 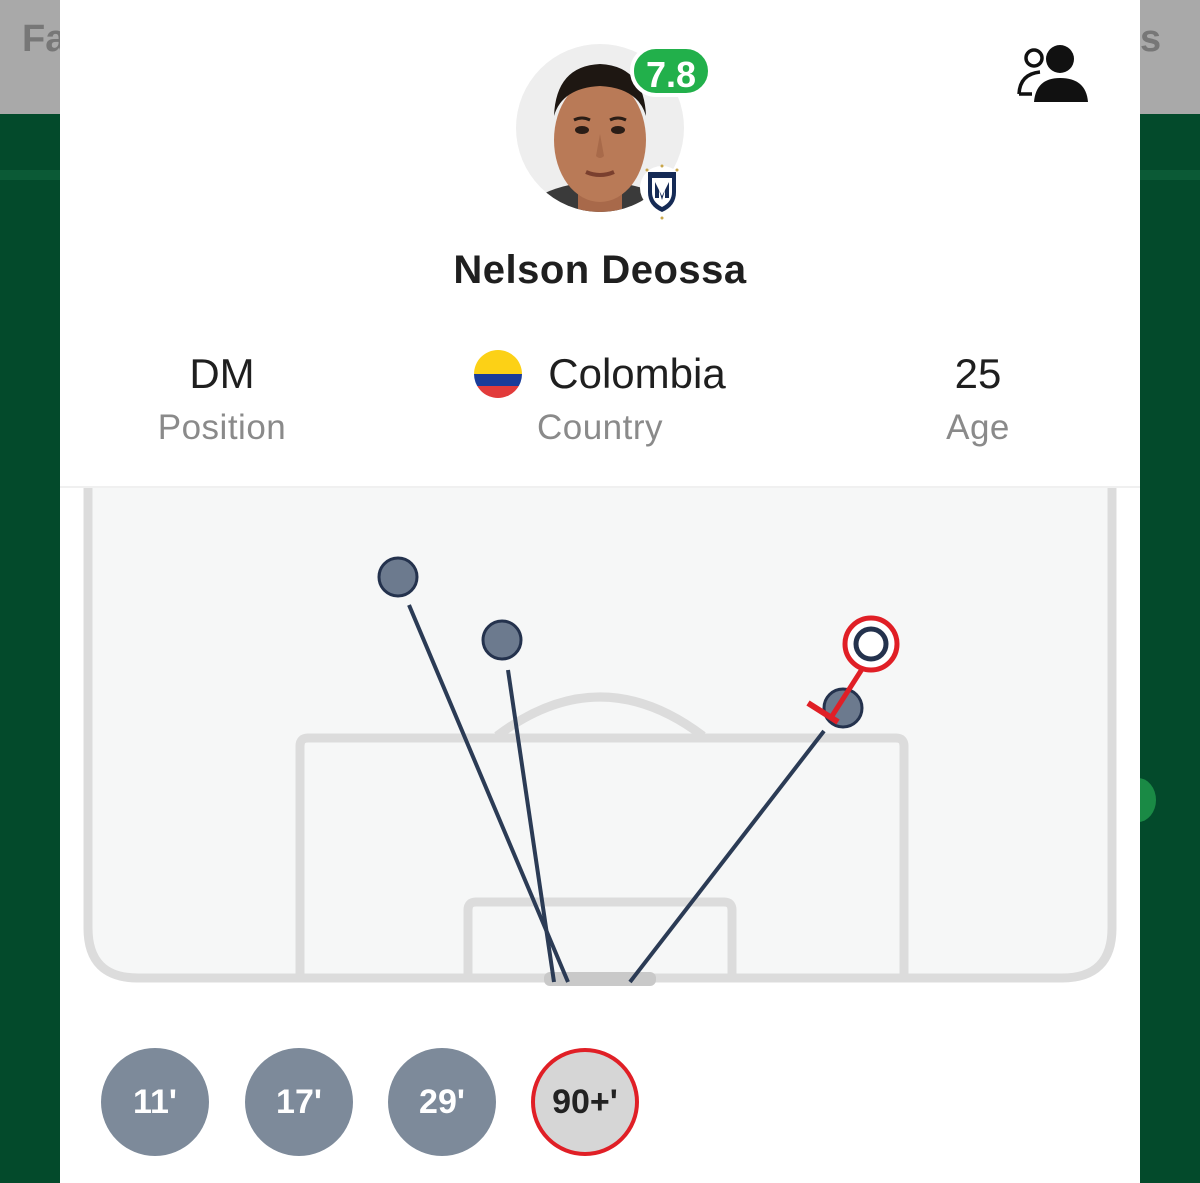 What do you see at coordinates (222, 398) in the screenshot?
I see `stat-position: DM Position` at bounding box center [222, 398].